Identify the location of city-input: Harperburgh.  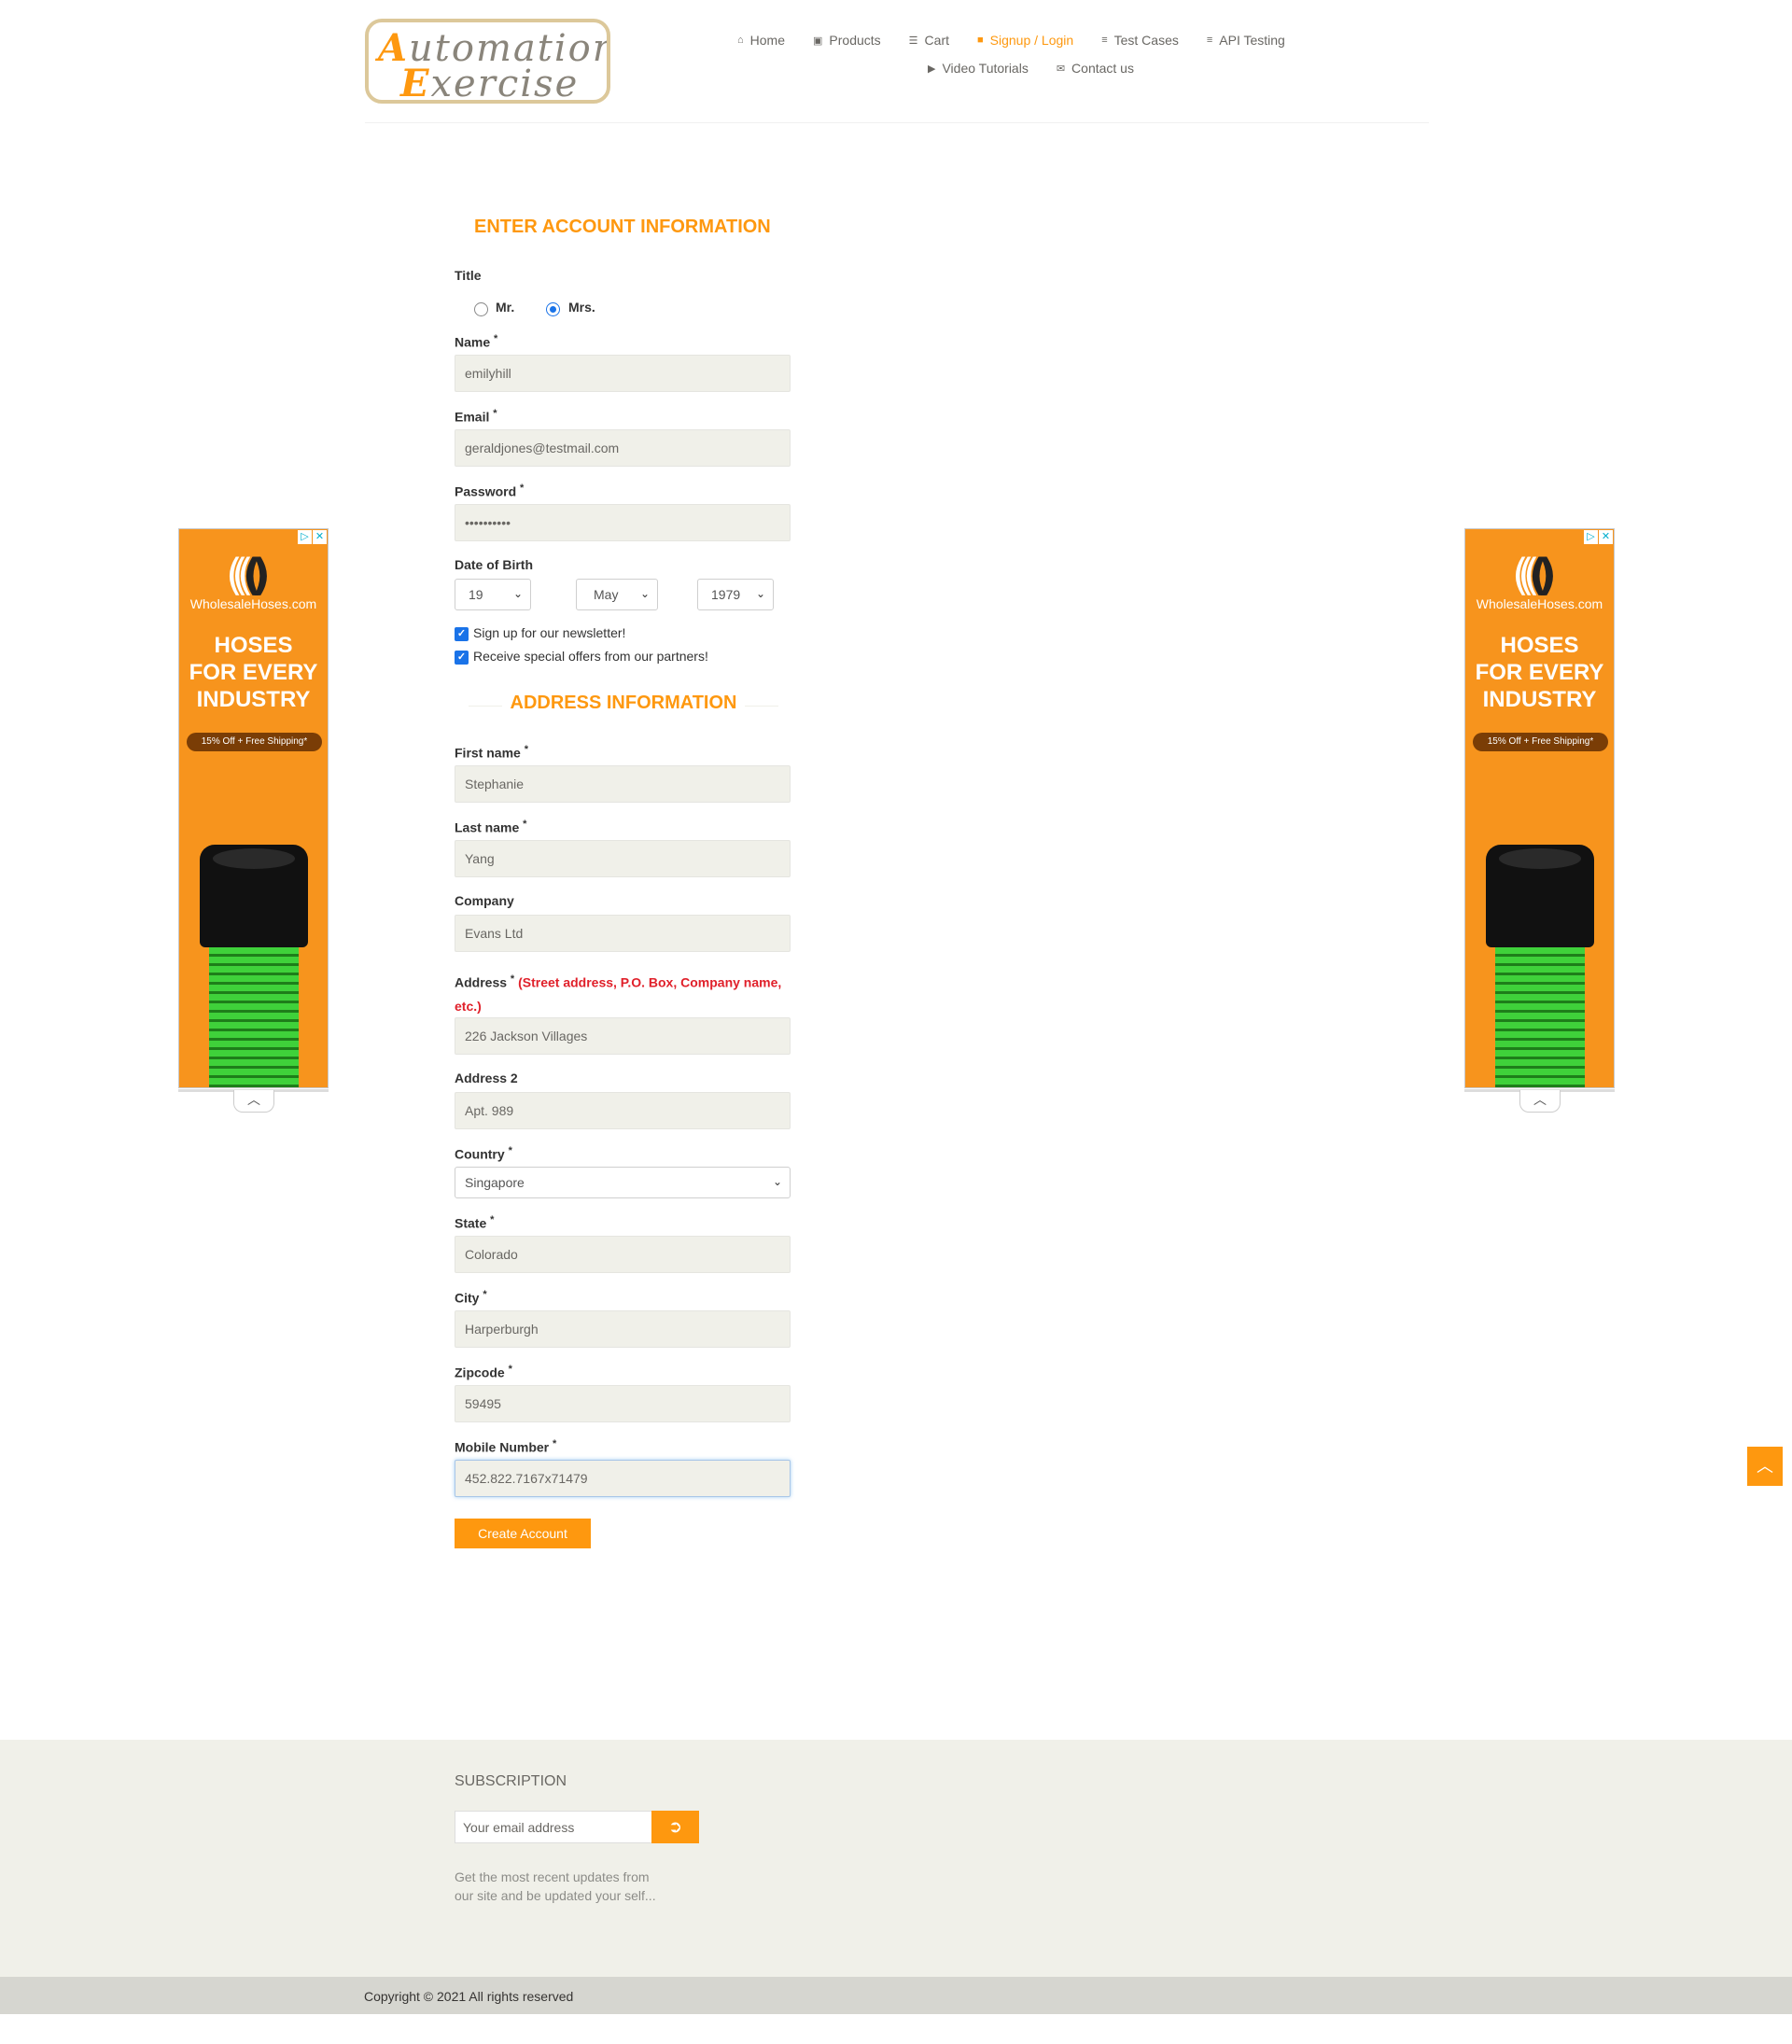
(623, 1329).